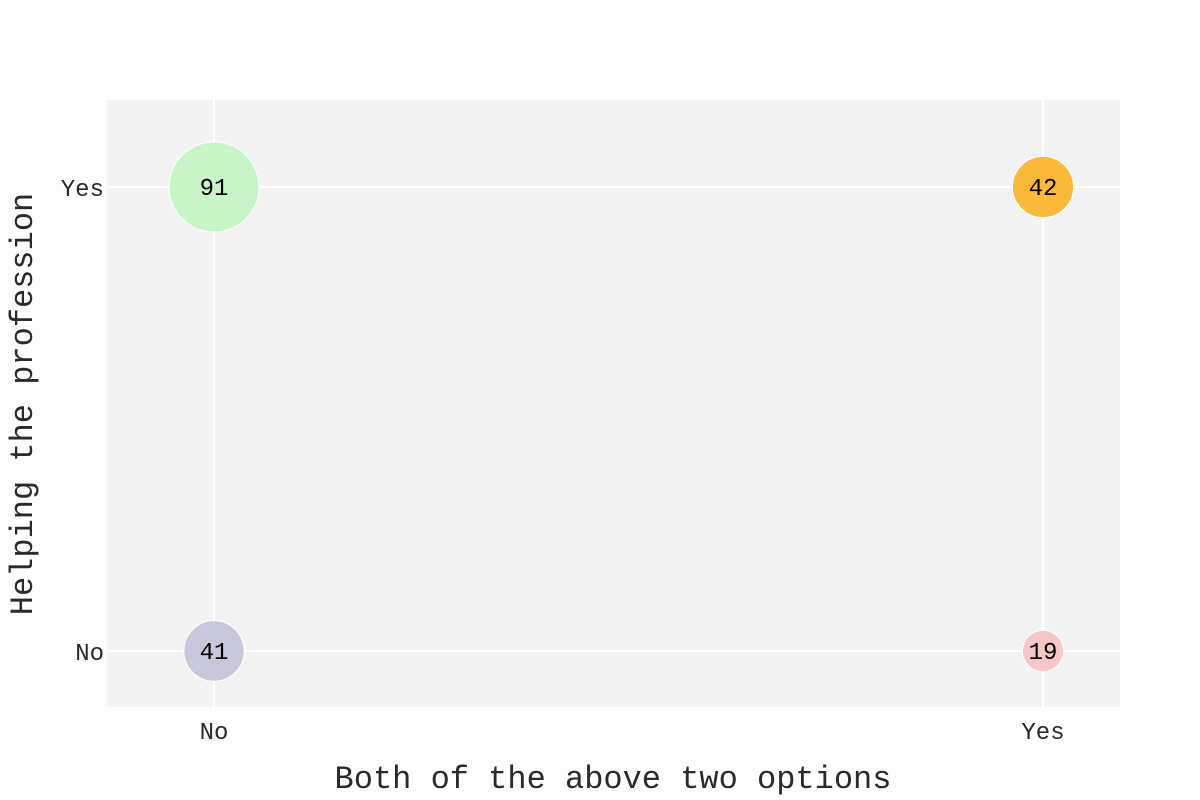 The width and height of the screenshot is (1200, 800). What do you see at coordinates (214, 733) in the screenshot?
I see `x-tick-label: No` at bounding box center [214, 733].